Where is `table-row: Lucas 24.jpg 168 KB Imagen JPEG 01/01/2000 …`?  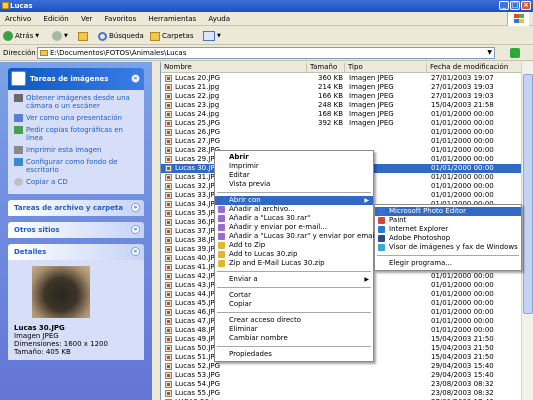 table-row: Lucas 24.jpg 168 KB Imagen JPEG 01/01/2000 … is located at coordinates (347, 114).